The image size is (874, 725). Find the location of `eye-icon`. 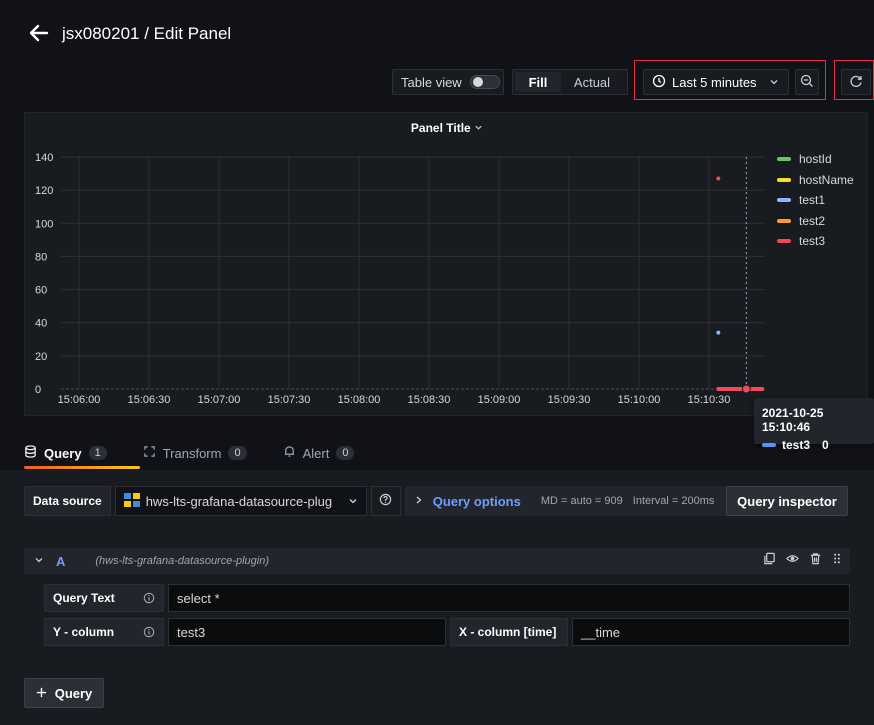

eye-icon is located at coordinates (792, 560).